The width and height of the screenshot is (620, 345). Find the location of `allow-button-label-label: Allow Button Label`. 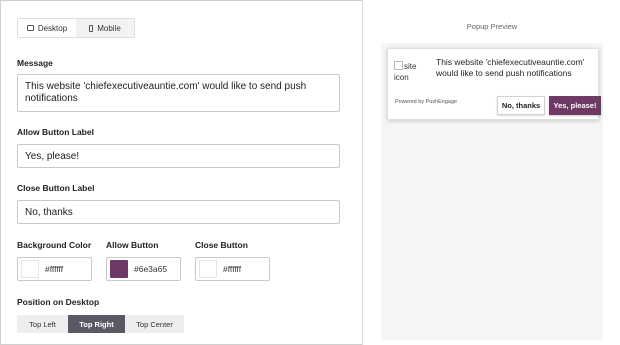

allow-button-label-label: Allow Button Label is located at coordinates (55, 132).